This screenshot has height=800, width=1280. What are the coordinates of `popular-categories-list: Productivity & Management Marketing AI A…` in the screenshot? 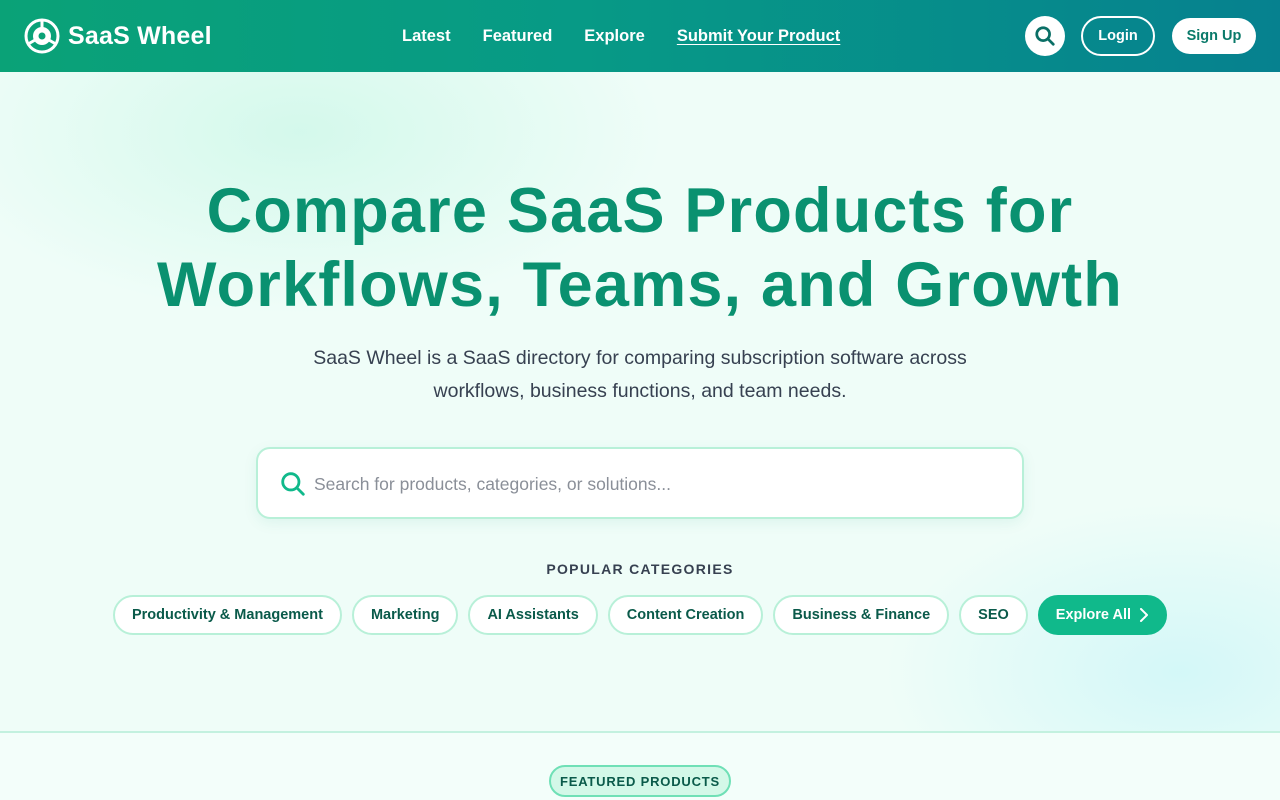 It's located at (640, 615).